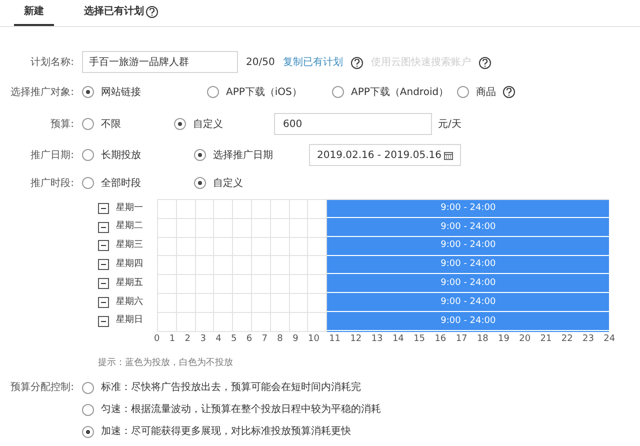 The height and width of the screenshot is (446, 640). Describe the element at coordinates (165, 363) in the screenshot. I see `hint-text: 提示：蓝色为投放，白色为不投放` at that location.